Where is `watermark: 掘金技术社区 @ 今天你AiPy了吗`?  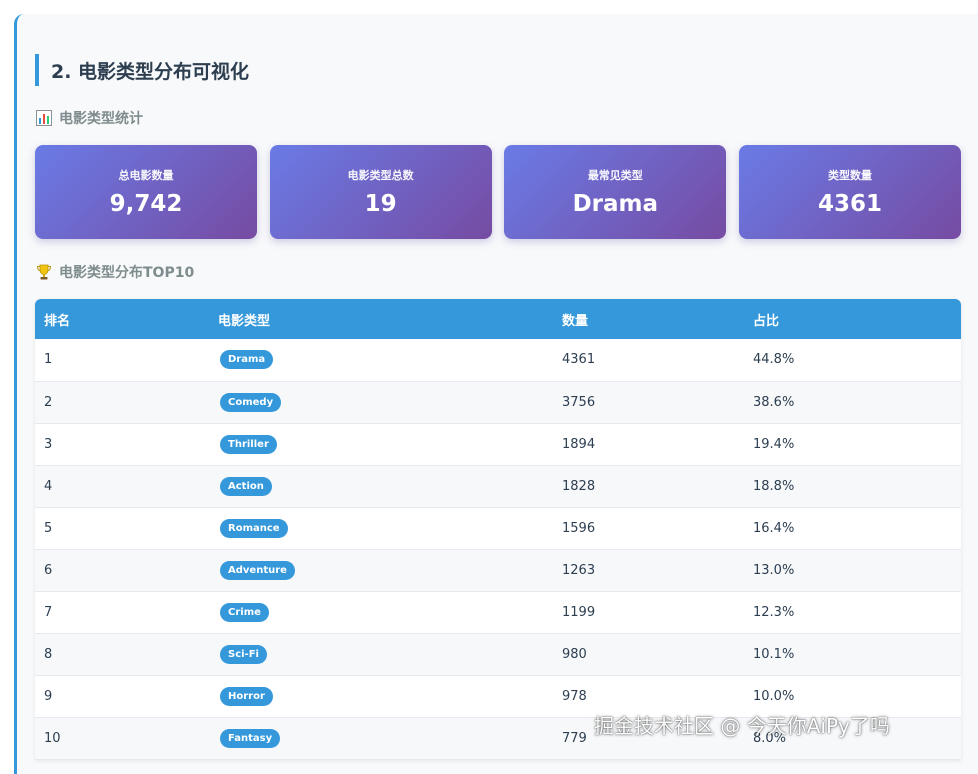
watermark: 掘金技术社区 @ 今天你AiPy了吗 is located at coordinates (742, 726).